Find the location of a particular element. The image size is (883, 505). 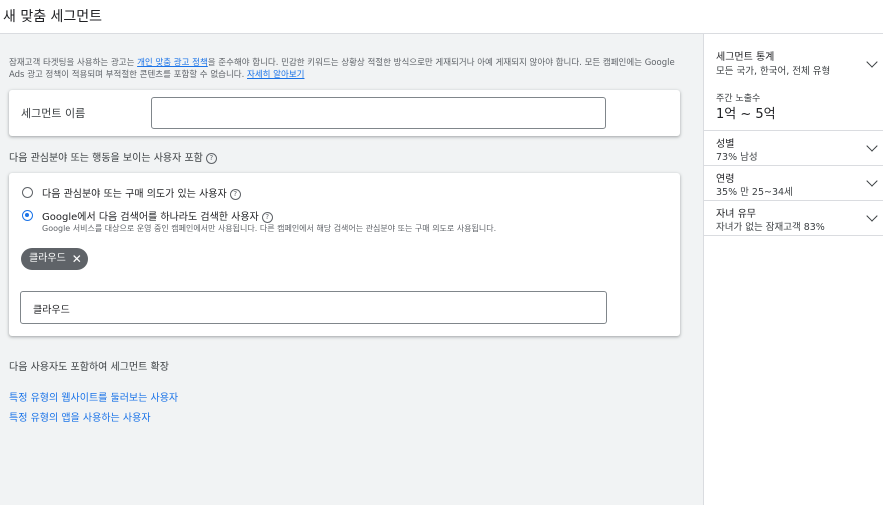

expand-apps-link: 특정 유형의 앱을 사용하는 사용자 is located at coordinates (80, 416).